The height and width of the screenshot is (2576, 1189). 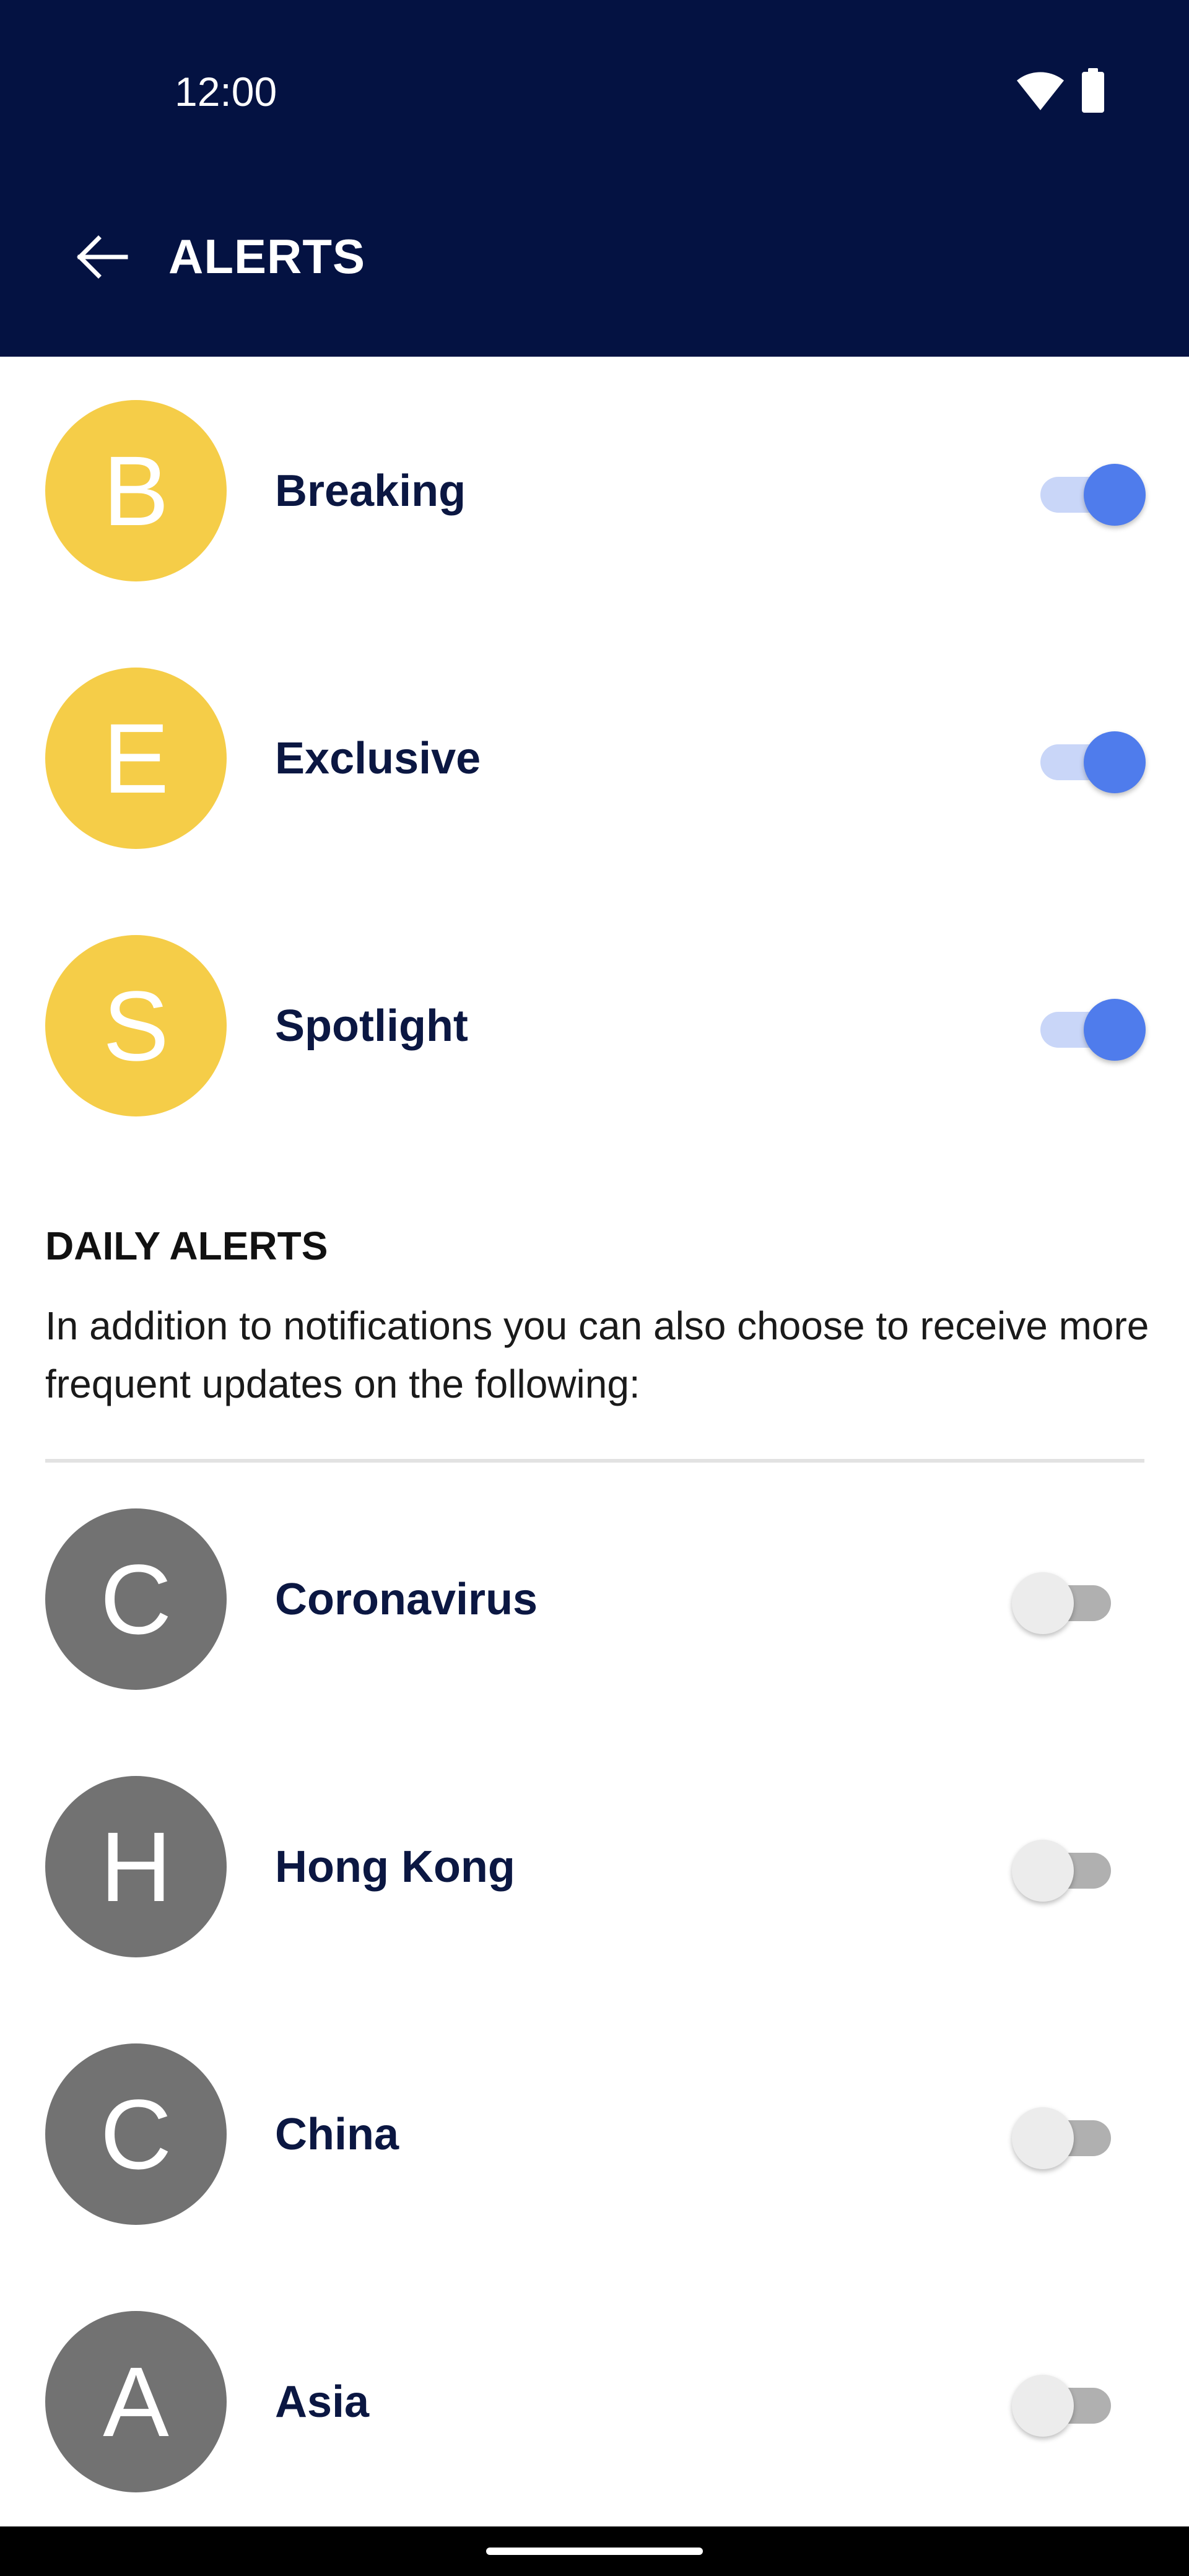 I want to click on daily-row-hong-kong: H Hong Kong, so click(x=594, y=1869).